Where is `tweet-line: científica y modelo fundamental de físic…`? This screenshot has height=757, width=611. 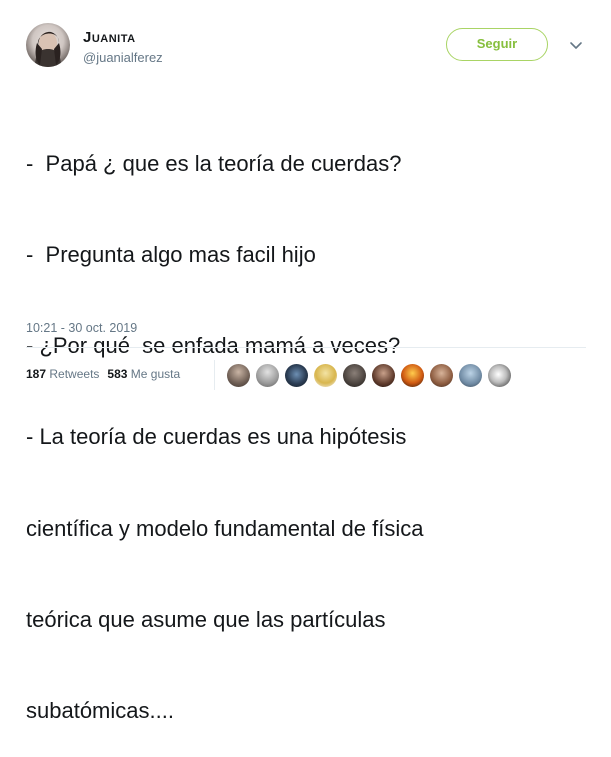
tweet-line: científica y modelo fundamental de físic… is located at coordinates (225, 528).